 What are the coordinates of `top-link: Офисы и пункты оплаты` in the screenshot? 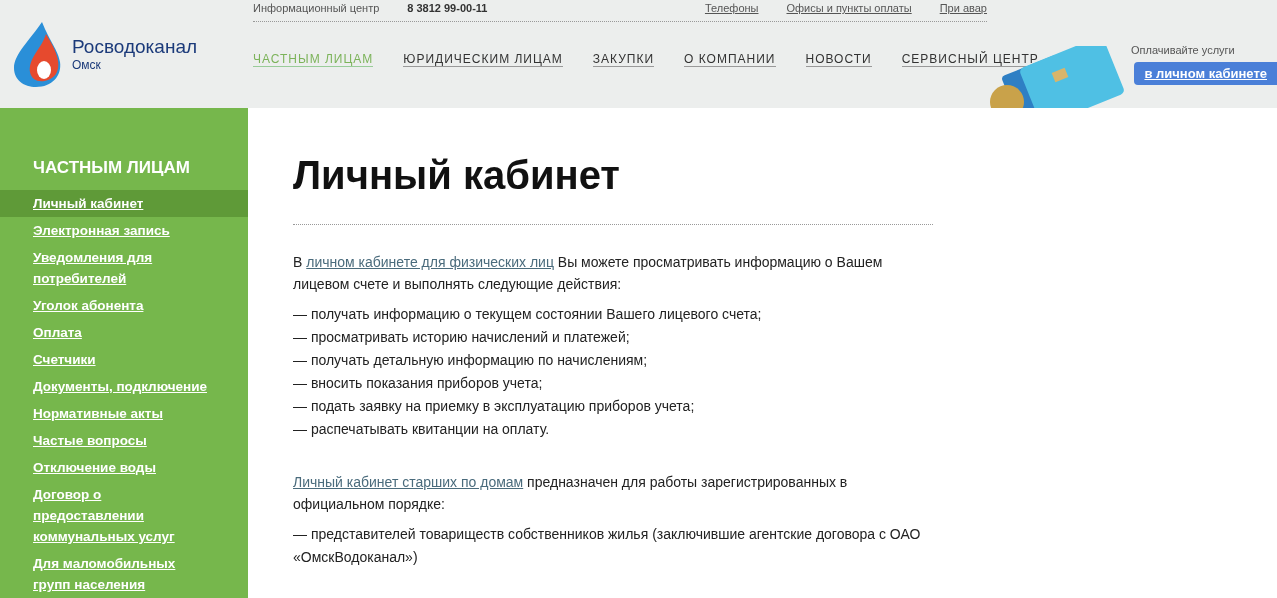 It's located at (849, 8).